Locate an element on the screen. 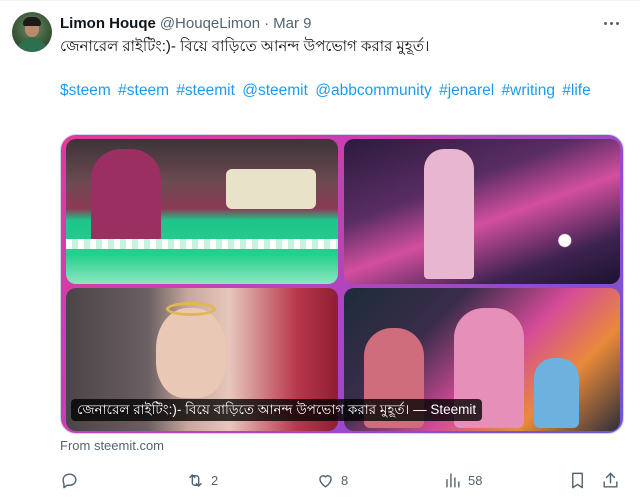 The width and height of the screenshot is (640, 500). mention-link: @steemit is located at coordinates (275, 90).